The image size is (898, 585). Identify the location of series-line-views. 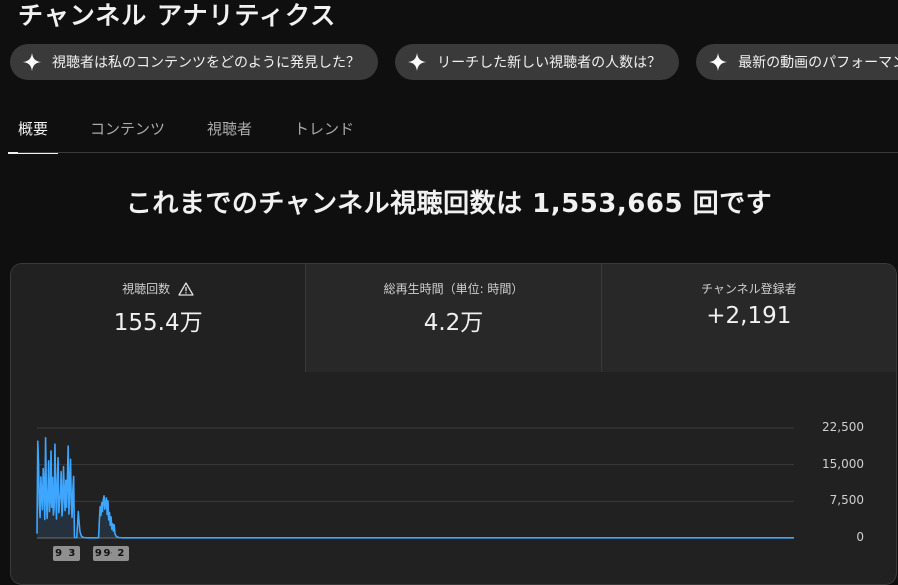
(415, 487).